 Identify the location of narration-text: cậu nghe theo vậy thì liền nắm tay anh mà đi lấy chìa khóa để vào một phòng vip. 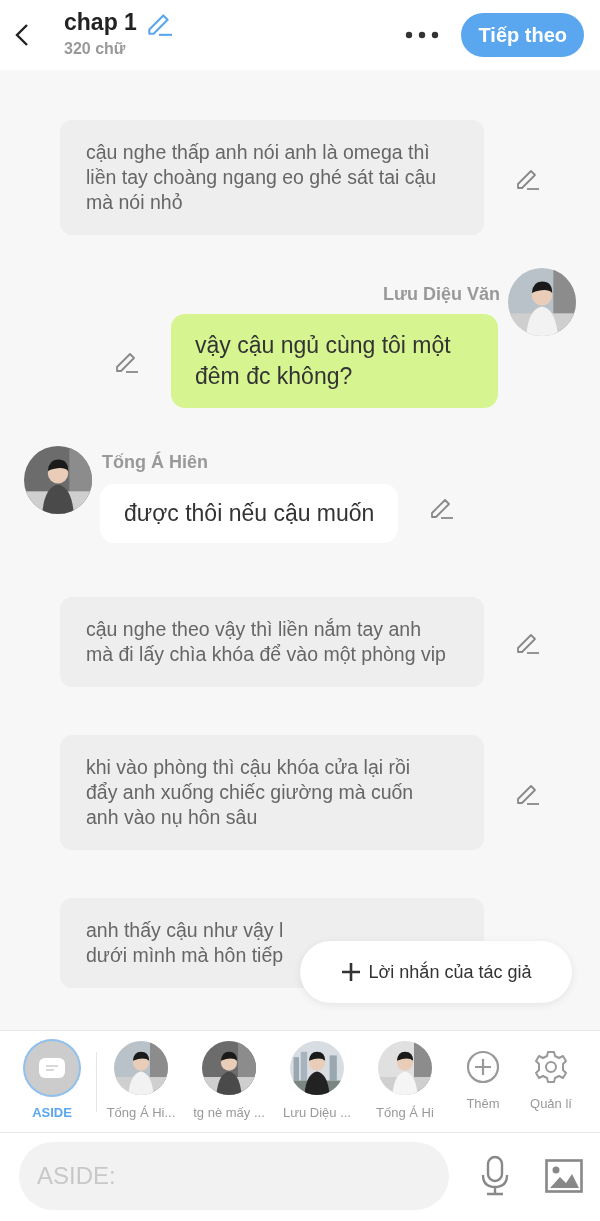
(272, 642).